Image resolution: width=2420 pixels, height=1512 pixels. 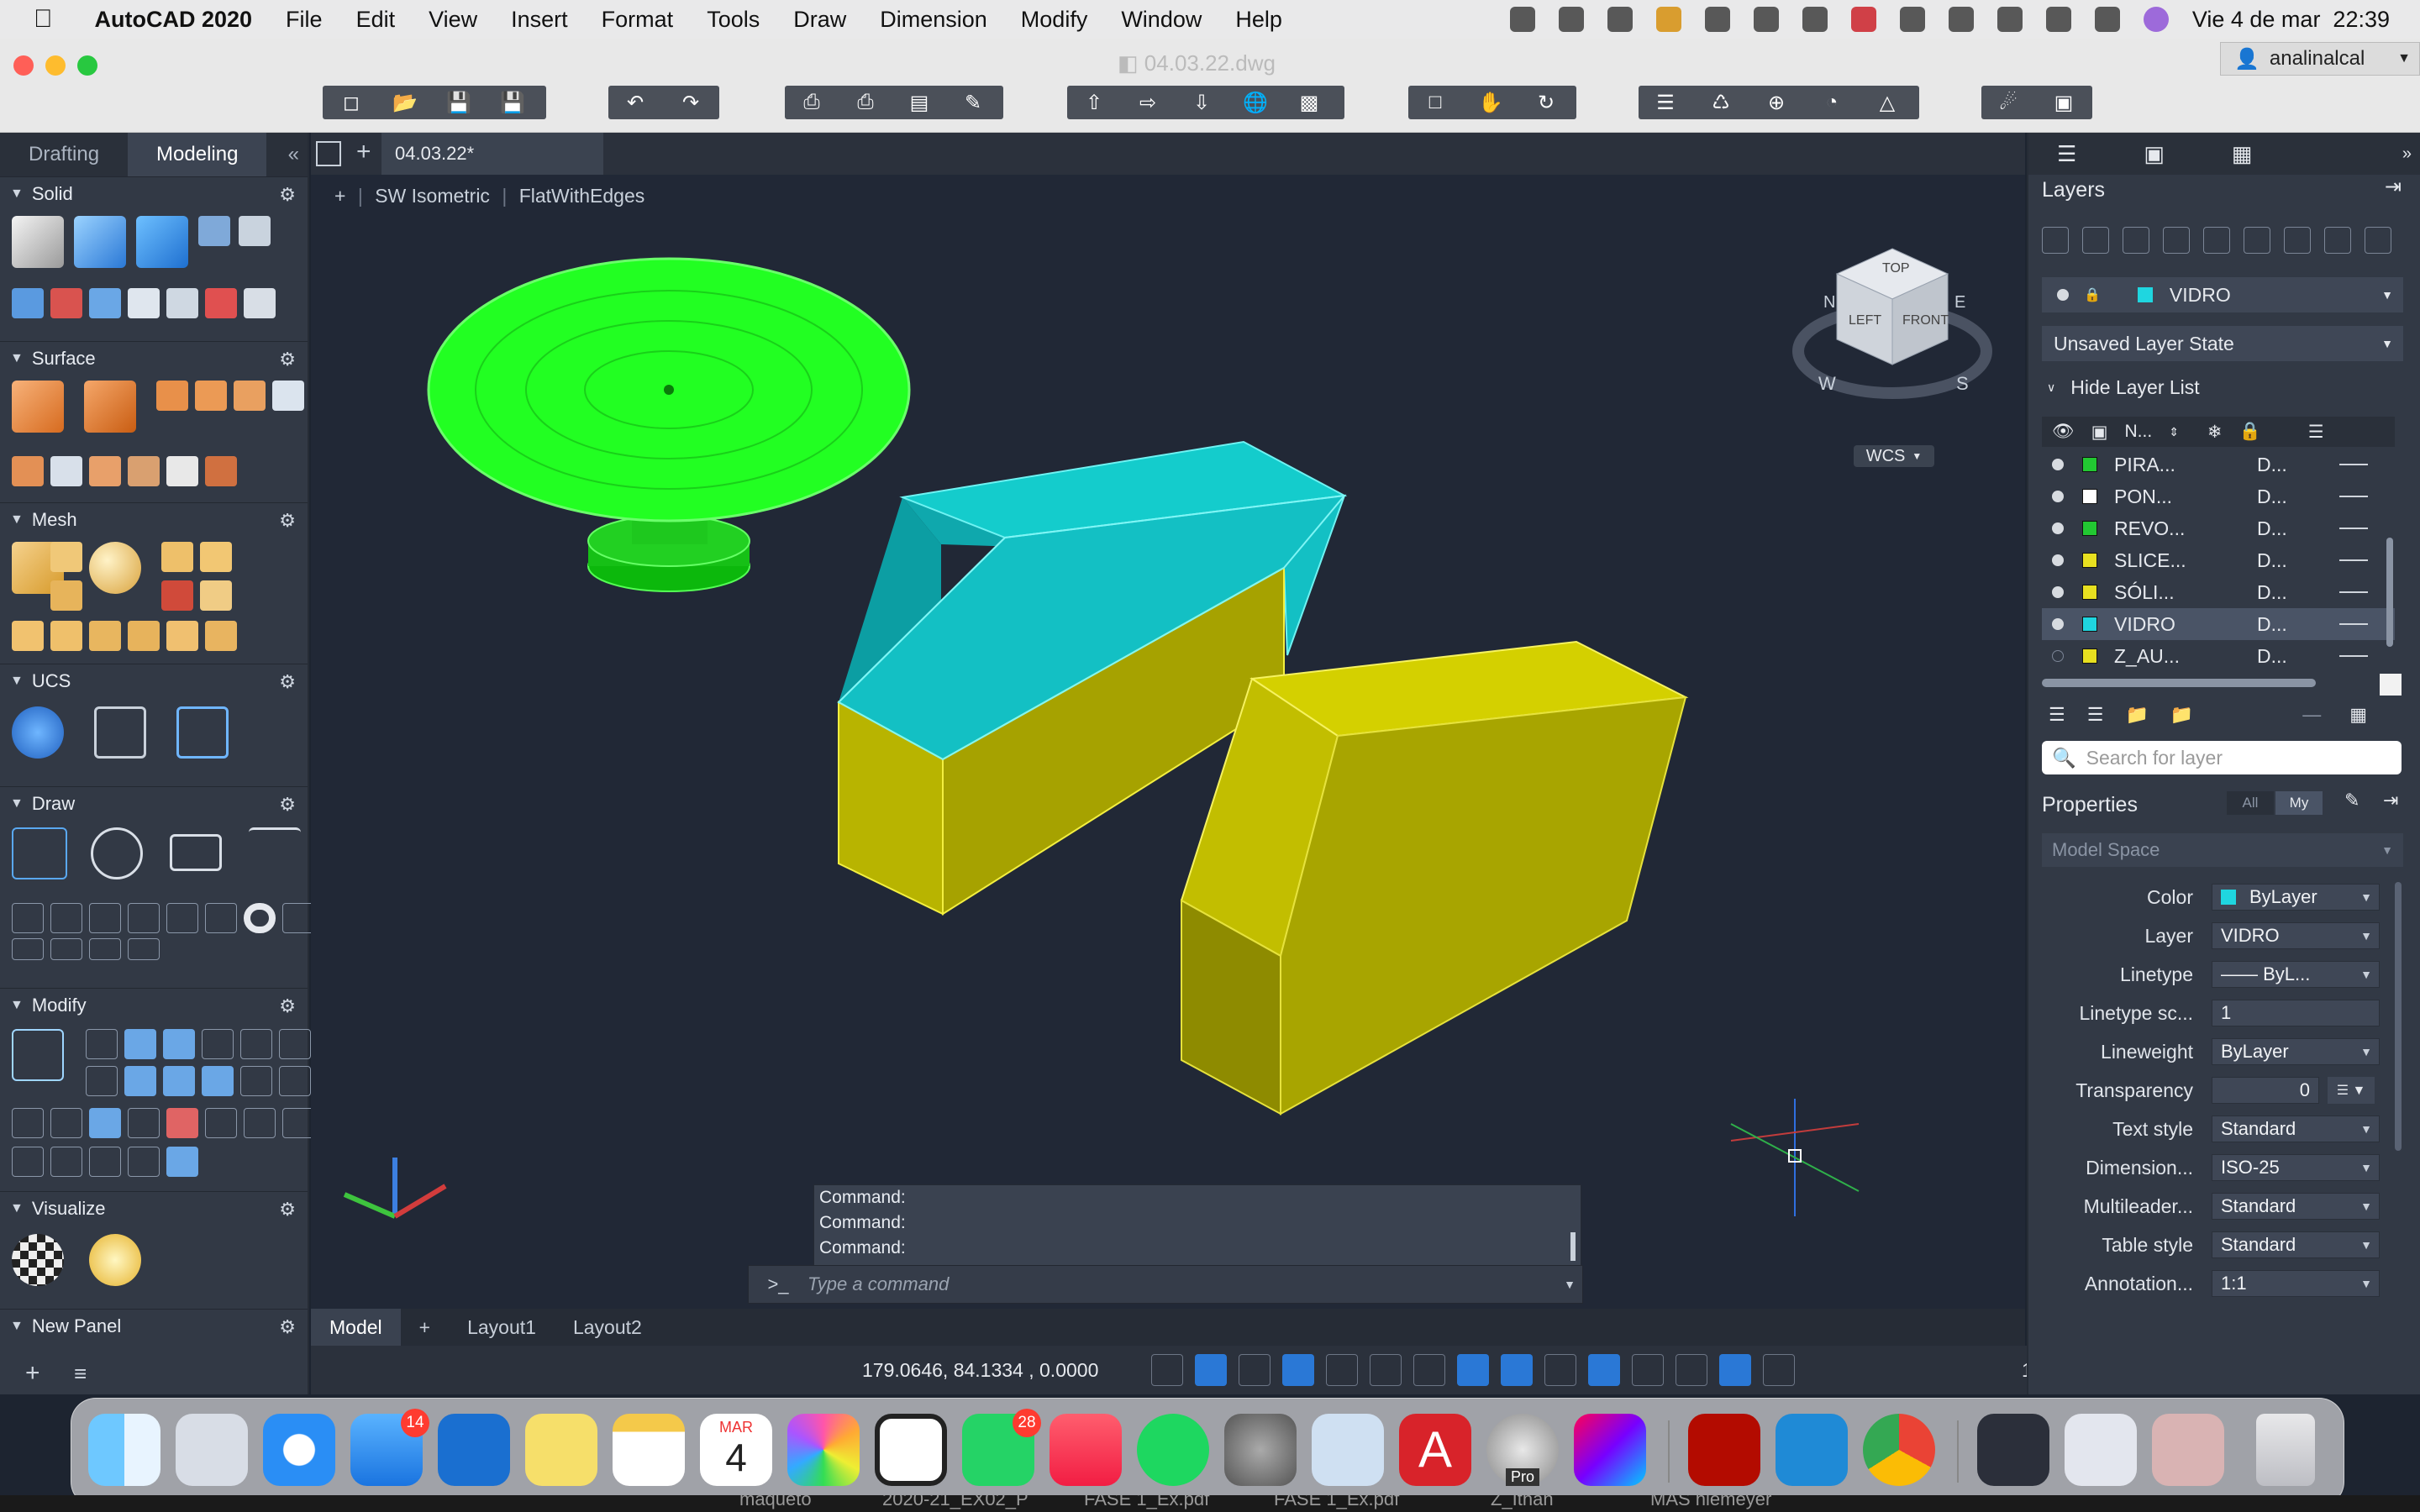 What do you see at coordinates (1523, 1502) in the screenshot?
I see `desktop-file-label: Z_Ithan` at bounding box center [1523, 1502].